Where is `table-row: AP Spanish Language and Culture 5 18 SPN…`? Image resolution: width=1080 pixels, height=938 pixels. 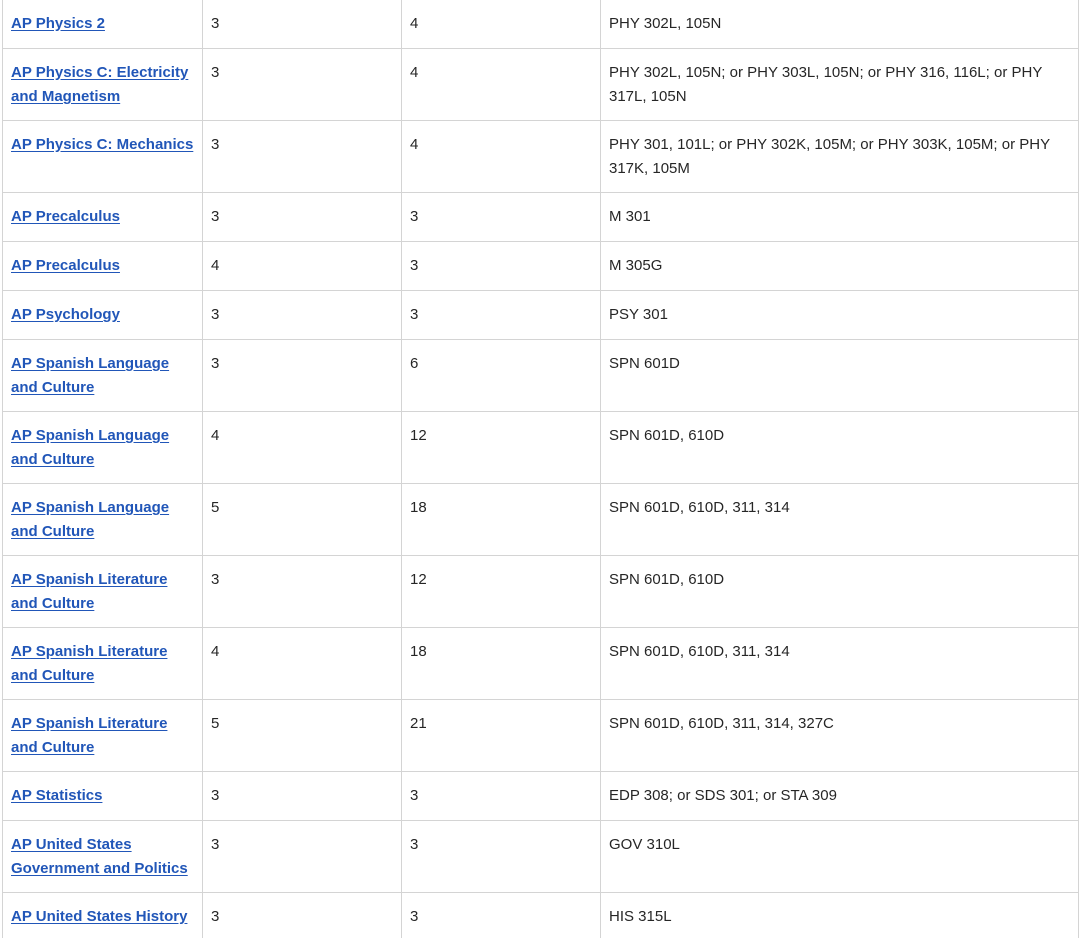 table-row: AP Spanish Language and Culture 5 18 SPN… is located at coordinates (540, 519).